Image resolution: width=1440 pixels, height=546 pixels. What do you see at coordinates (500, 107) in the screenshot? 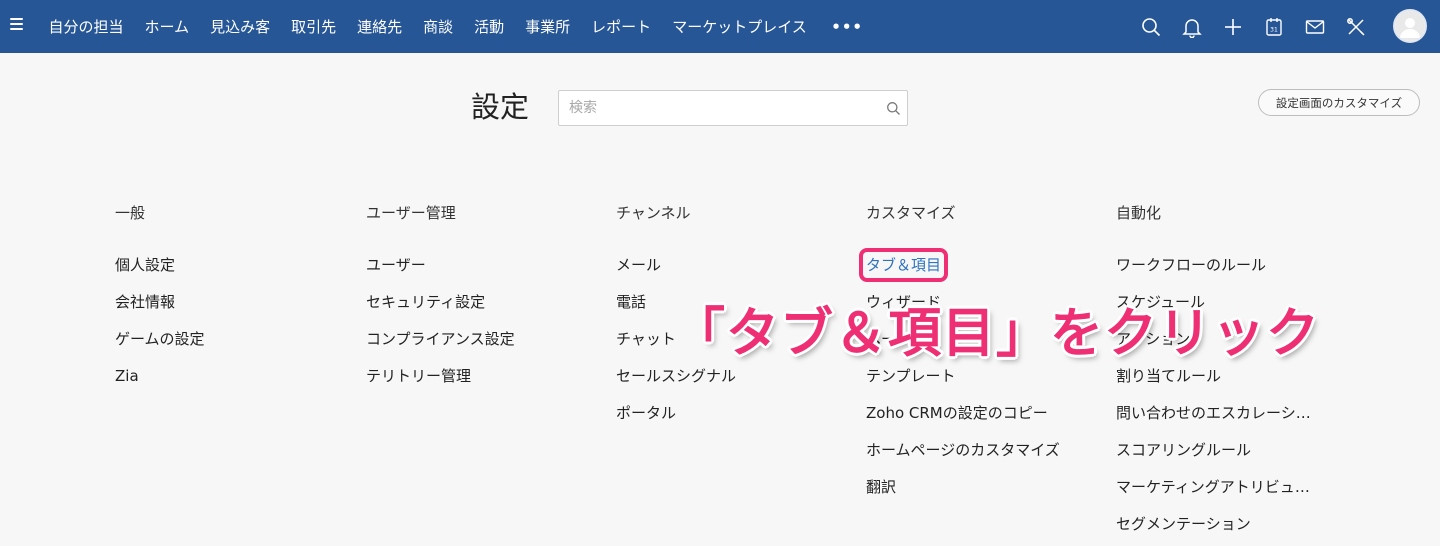
I see `page-title: 設定` at bounding box center [500, 107].